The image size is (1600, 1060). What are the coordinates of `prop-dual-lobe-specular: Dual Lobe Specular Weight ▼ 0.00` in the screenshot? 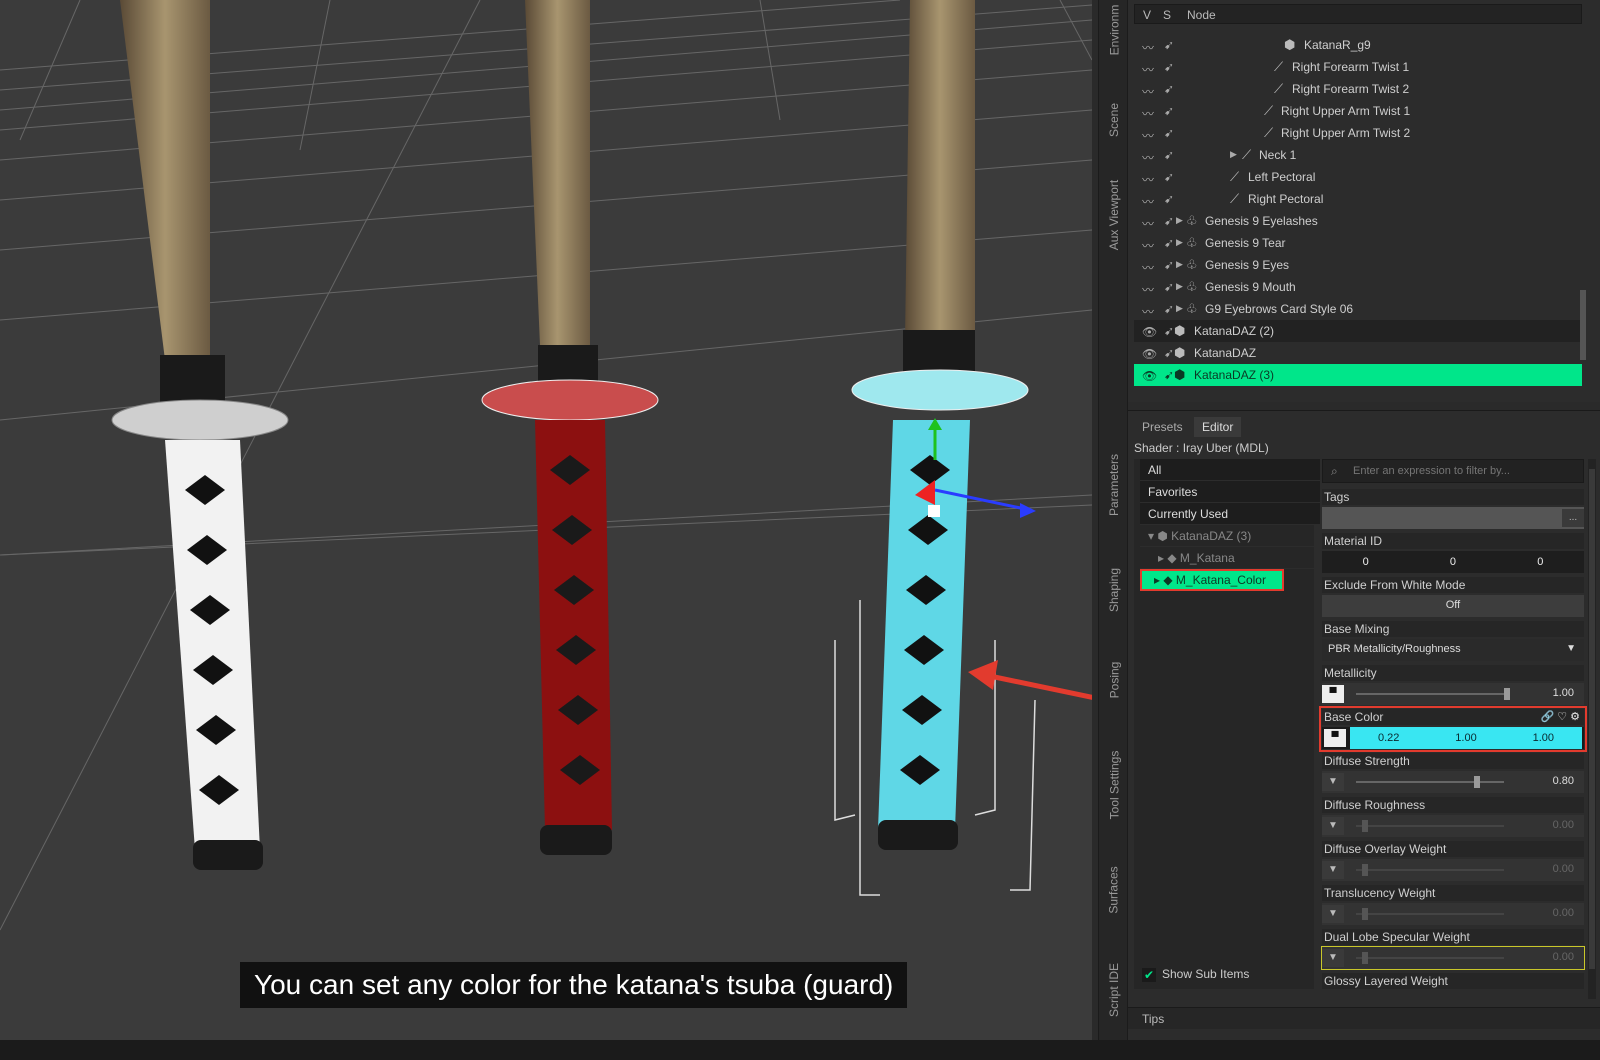 It's located at (1453, 949).